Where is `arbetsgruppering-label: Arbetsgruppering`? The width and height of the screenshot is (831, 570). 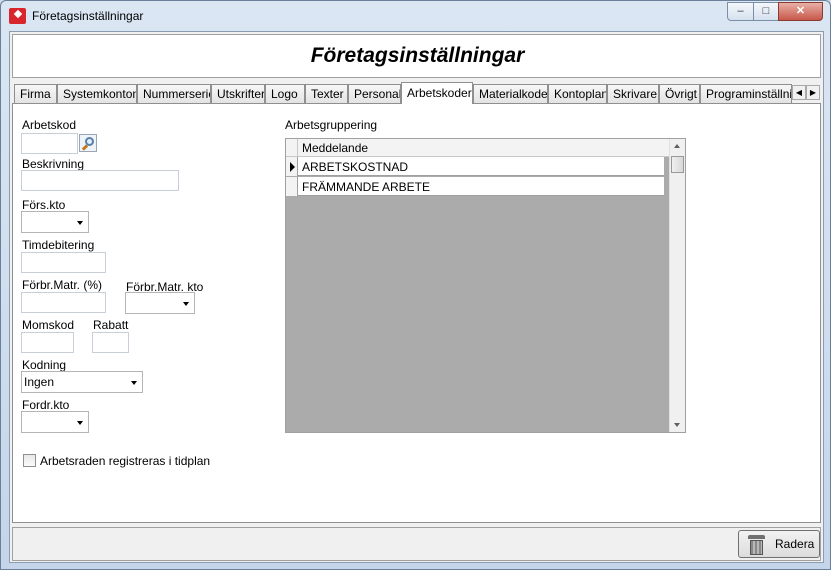 arbetsgruppering-label: Arbetsgruppering is located at coordinates (331, 125).